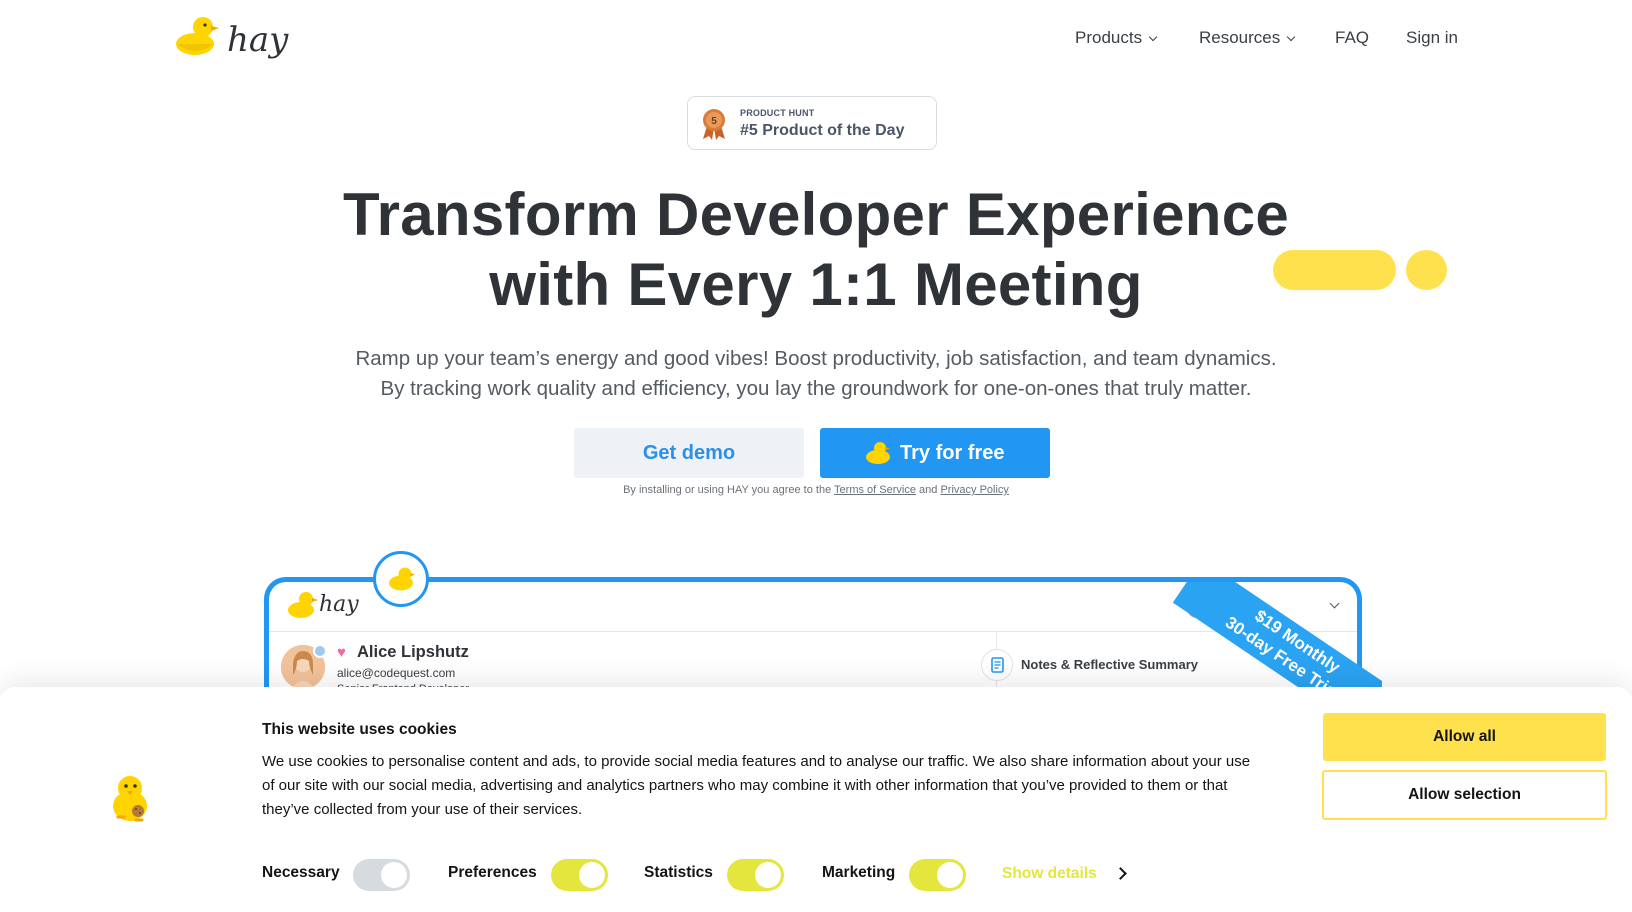  I want to click on duck-logo-icon, so click(303, 605).